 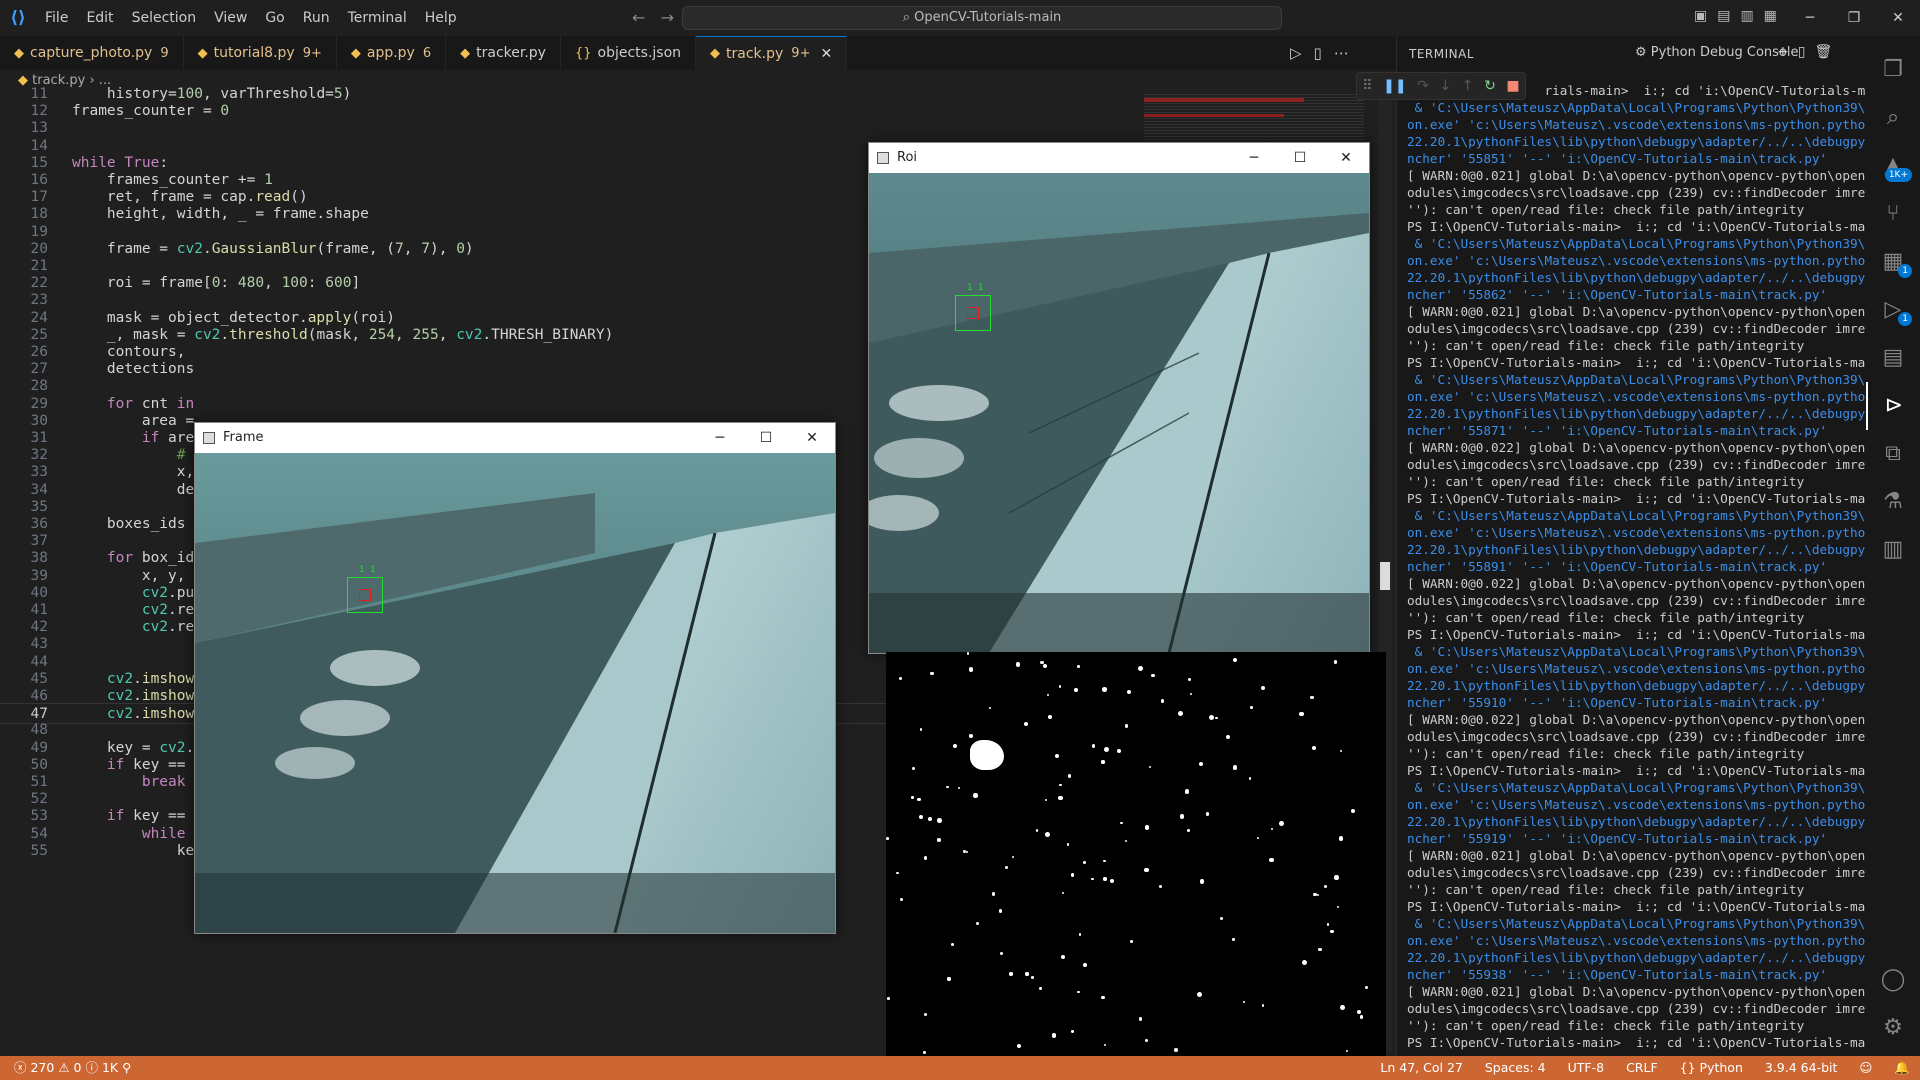 I want to click on split-editor-icon: ▯, so click(x=1324, y=53).